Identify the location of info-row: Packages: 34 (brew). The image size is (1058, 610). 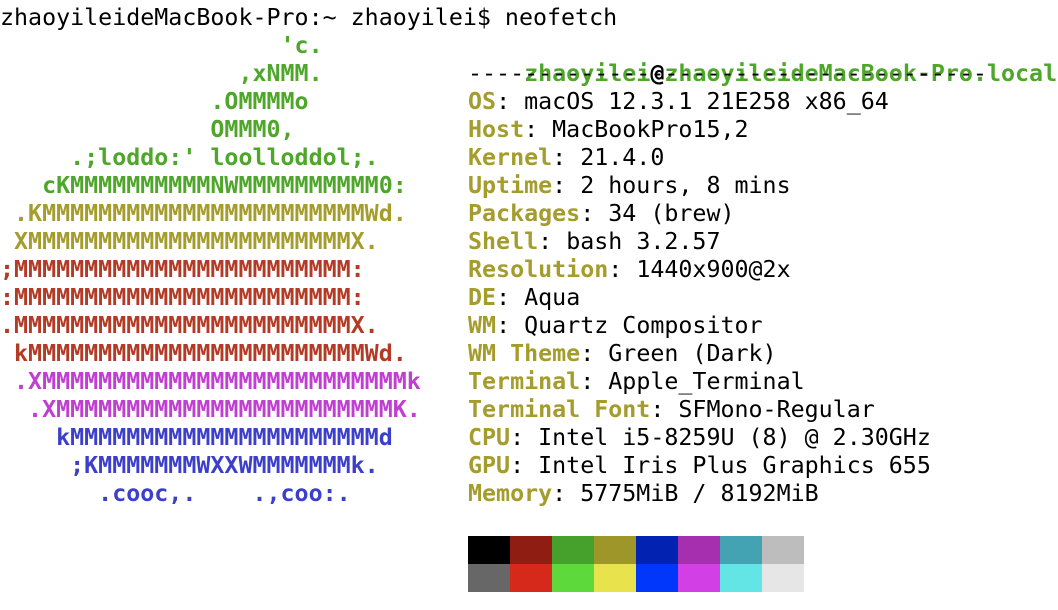
(601, 214).